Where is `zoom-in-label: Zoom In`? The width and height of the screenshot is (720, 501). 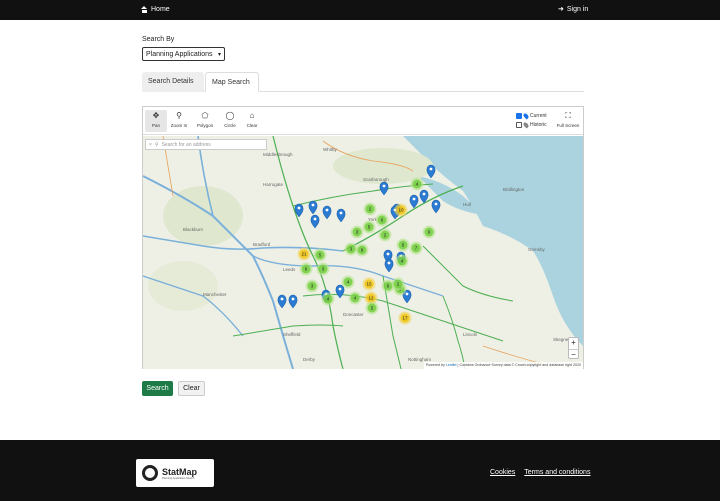
zoom-in-label: Zoom In is located at coordinates (179, 125).